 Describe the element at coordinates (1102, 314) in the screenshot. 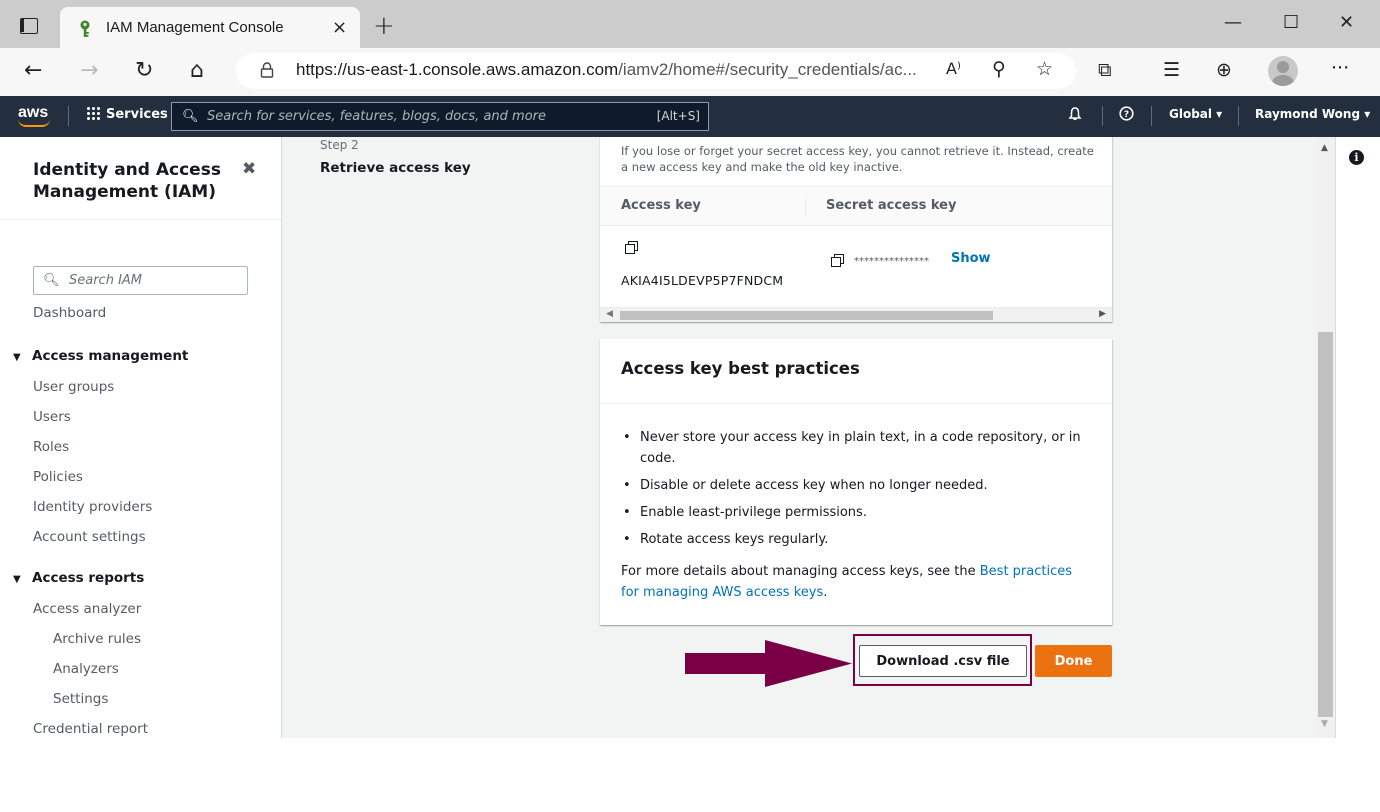

I see `scroll-right-icon: ▶` at that location.